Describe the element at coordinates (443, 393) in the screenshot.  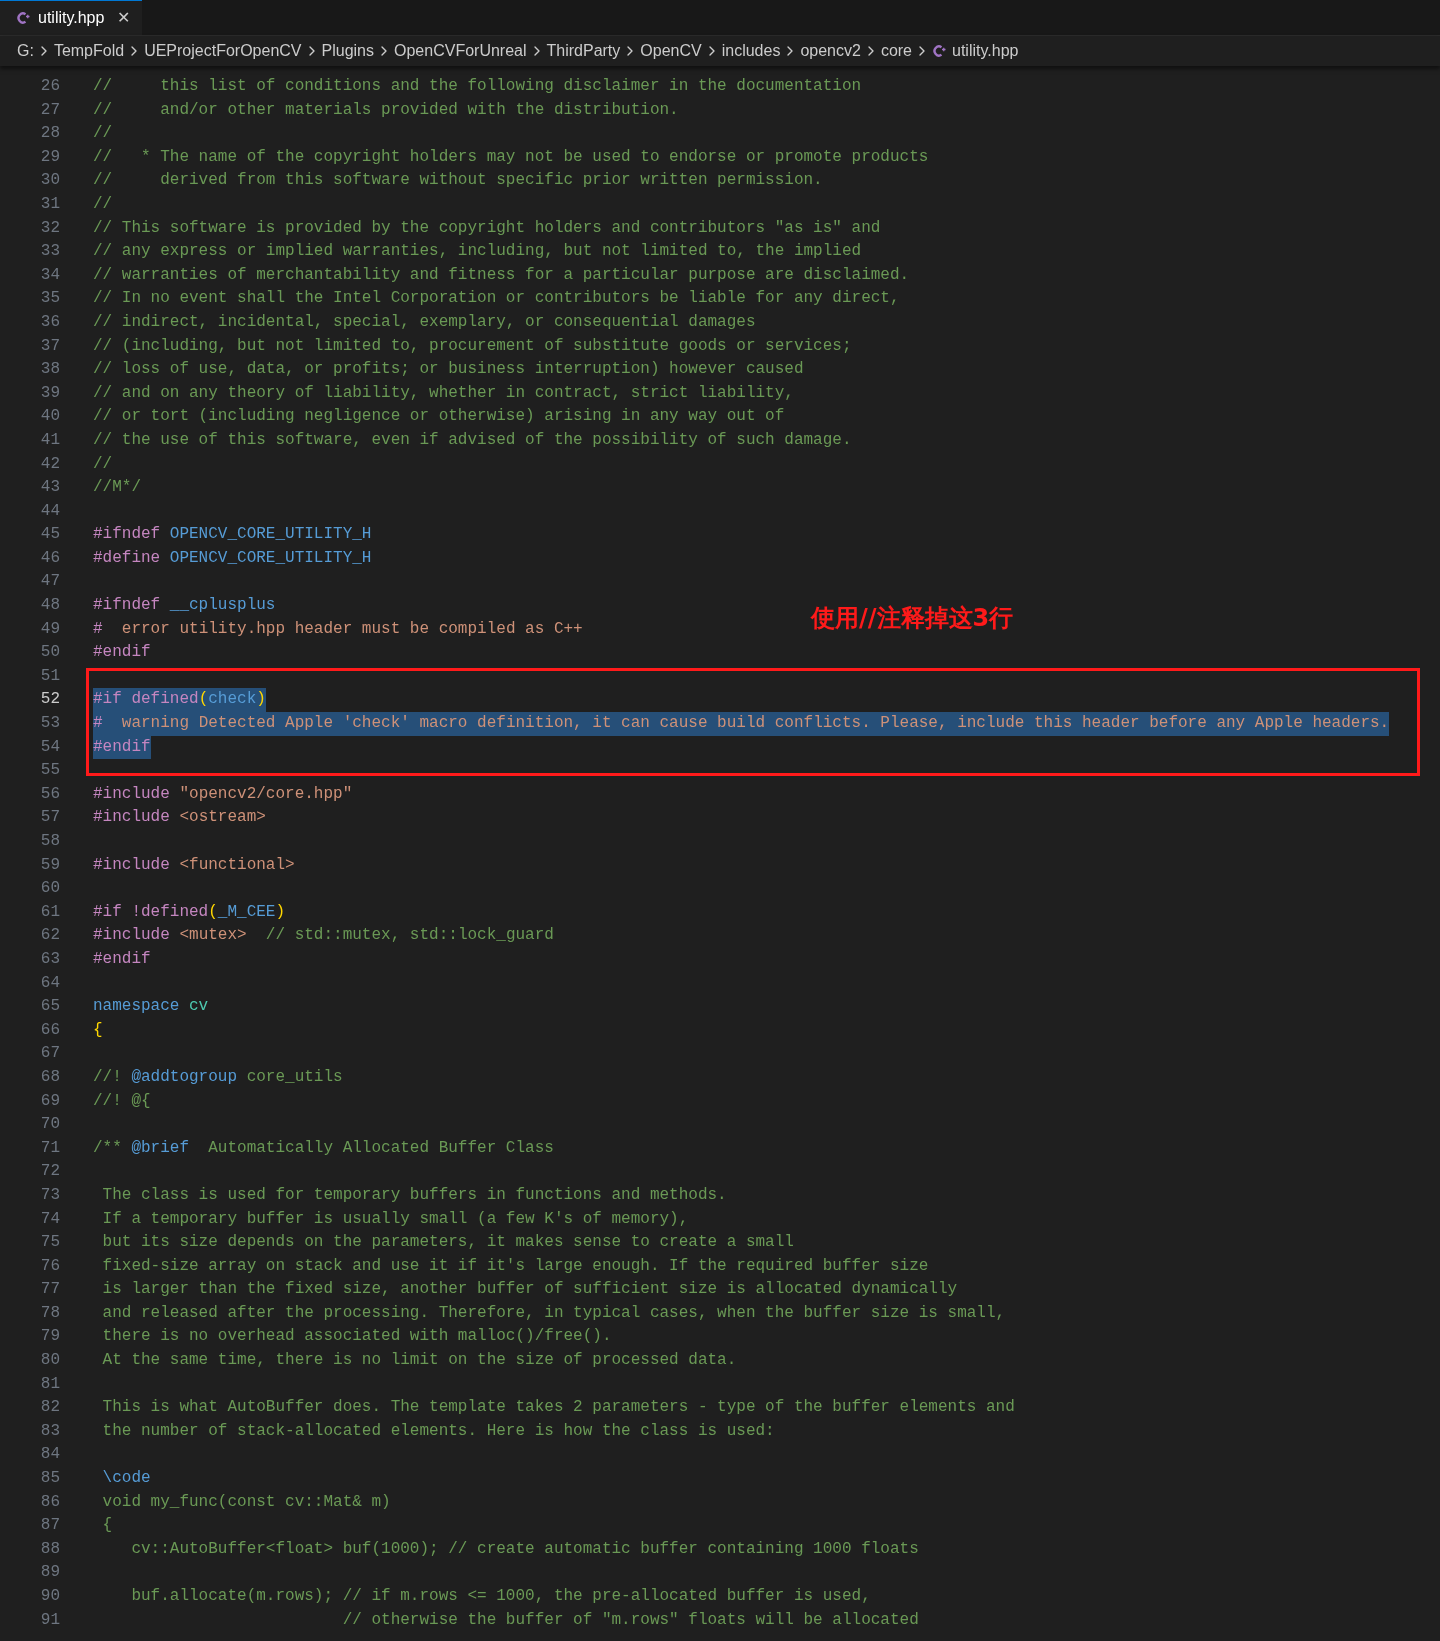
I see `code-line: // and on any theory of liability, whether in contract, strict liability,` at that location.